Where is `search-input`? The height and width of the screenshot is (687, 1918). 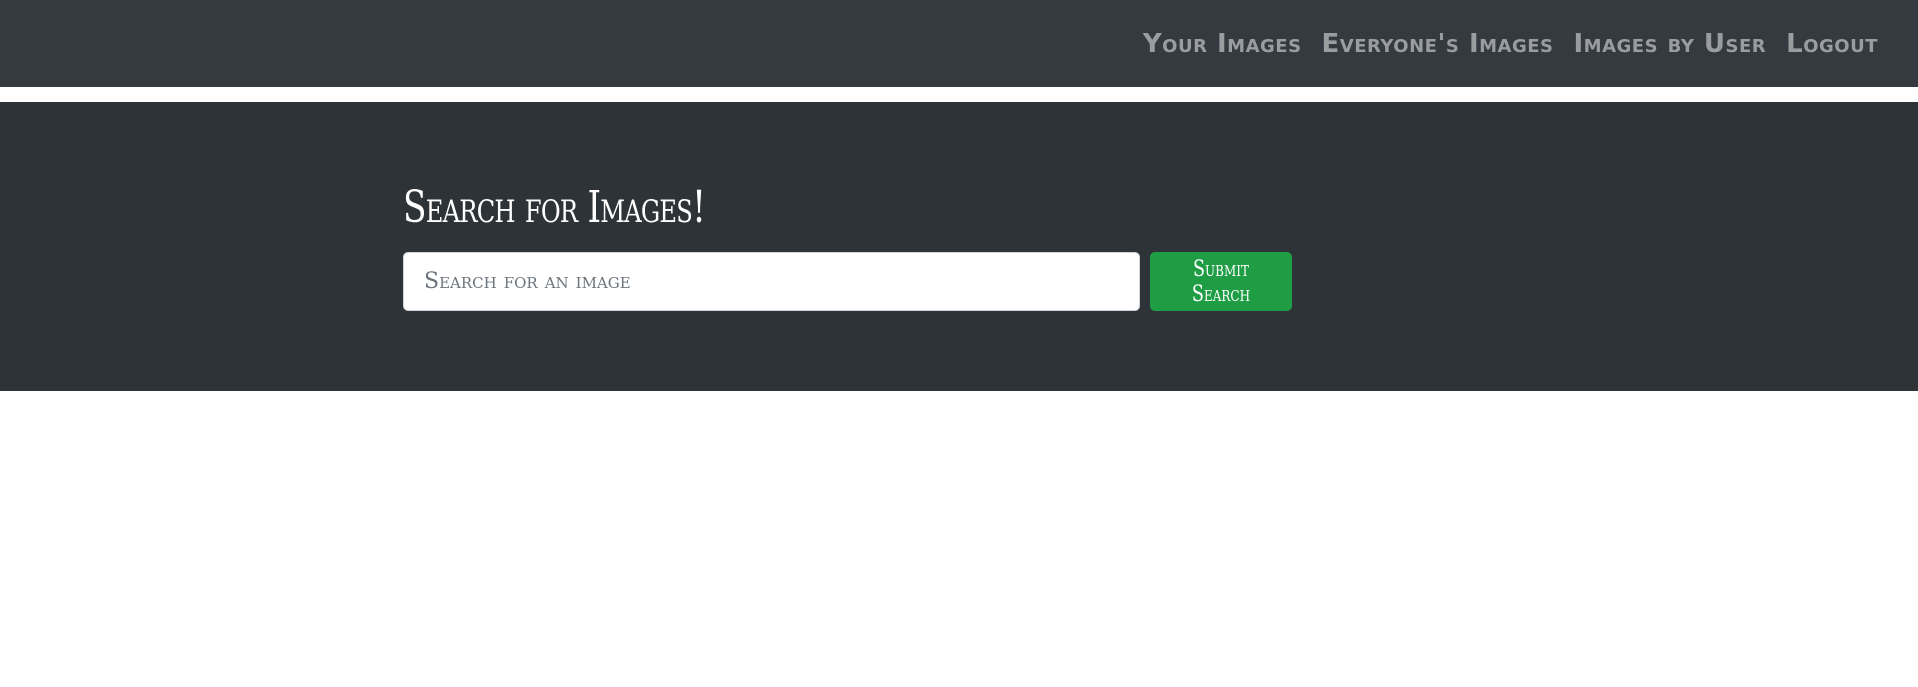 search-input is located at coordinates (771, 281).